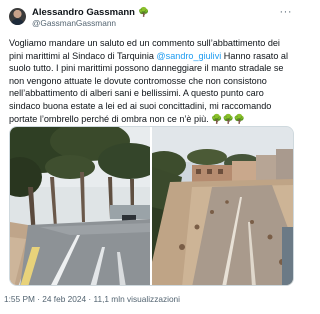 This screenshot has width=320, height=314. What do you see at coordinates (17, 16) in the screenshot?
I see `author-avatar` at bounding box center [17, 16].